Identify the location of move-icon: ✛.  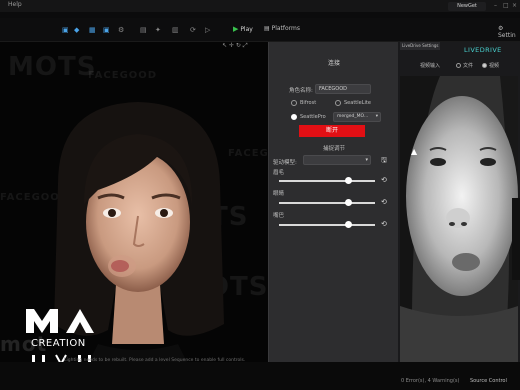
(231, 45).